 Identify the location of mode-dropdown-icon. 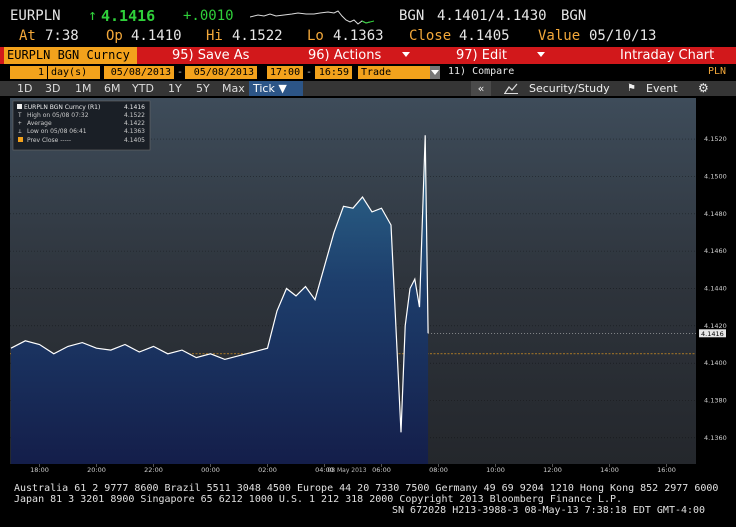
(435, 72).